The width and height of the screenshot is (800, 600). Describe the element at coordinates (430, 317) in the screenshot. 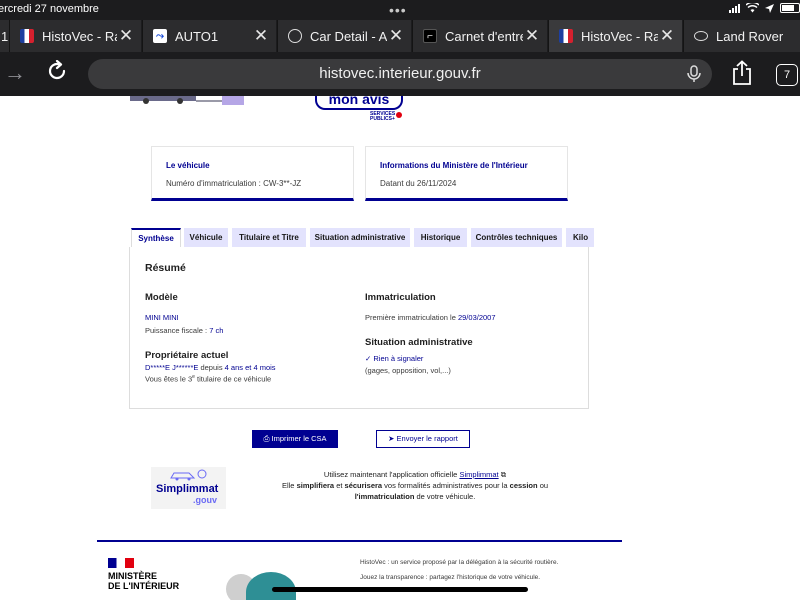

I see `immatriculation-line: Première immatriculation le 29/03/2007` at that location.